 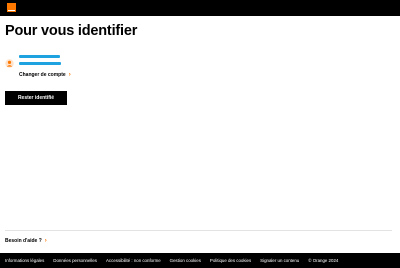 What do you see at coordinates (24, 260) in the screenshot?
I see `footer-link-legal: Informations légales` at bounding box center [24, 260].